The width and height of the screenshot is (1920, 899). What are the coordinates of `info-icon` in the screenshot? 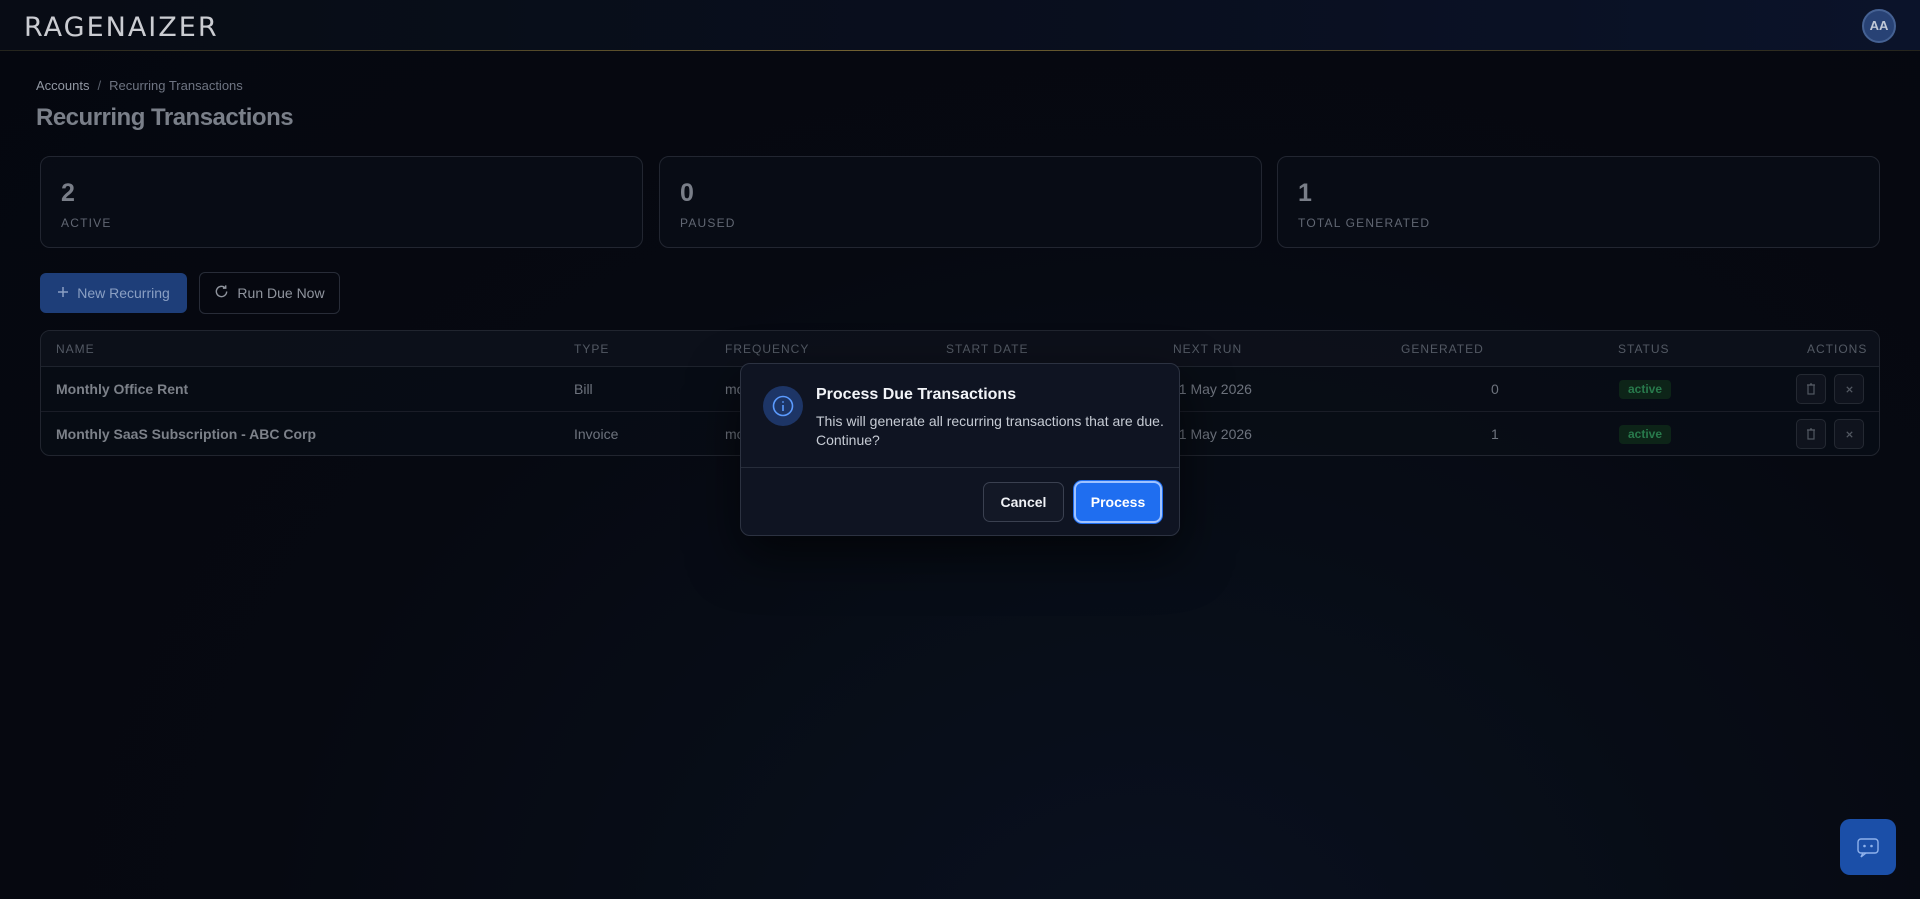 It's located at (783, 406).